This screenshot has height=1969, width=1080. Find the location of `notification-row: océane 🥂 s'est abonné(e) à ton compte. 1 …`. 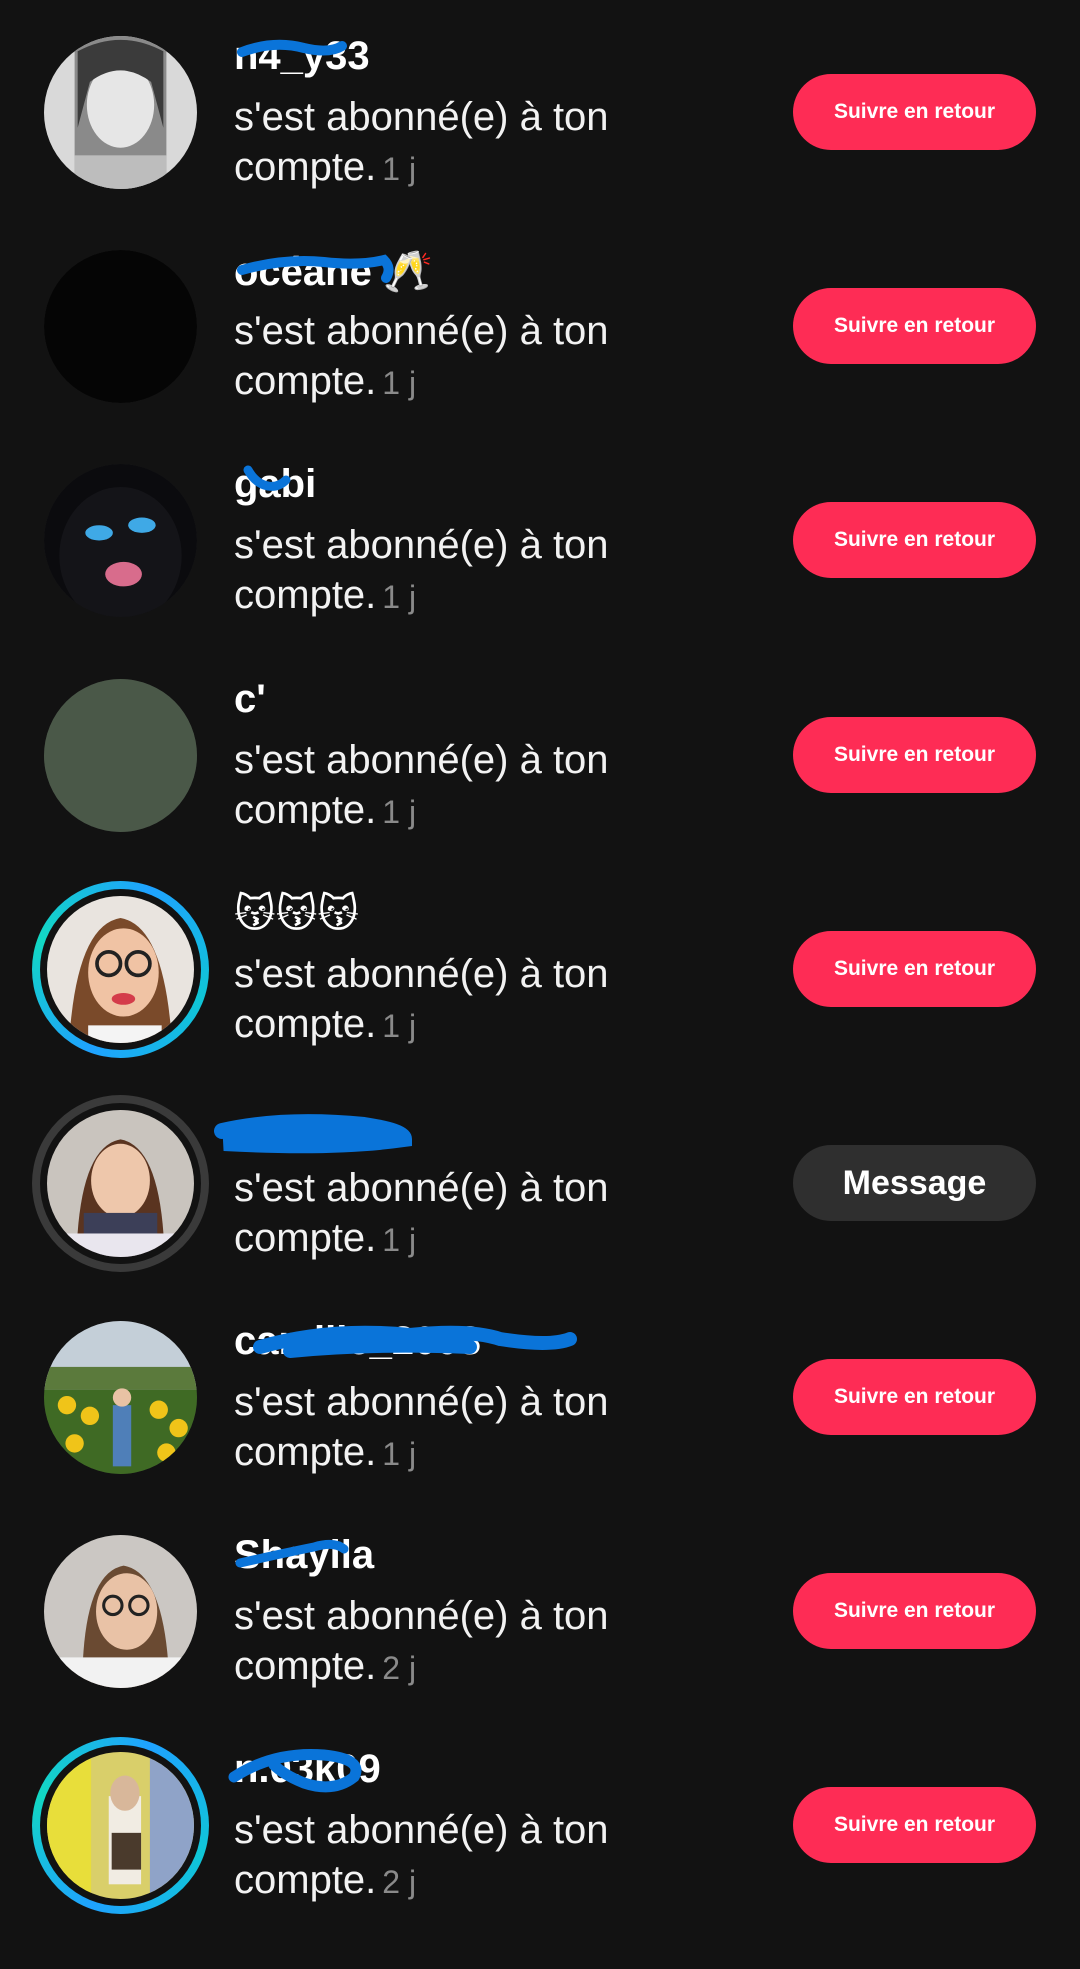

notification-row: océane 🥂 s'est abonné(e) à ton compte. 1 … is located at coordinates (540, 321).